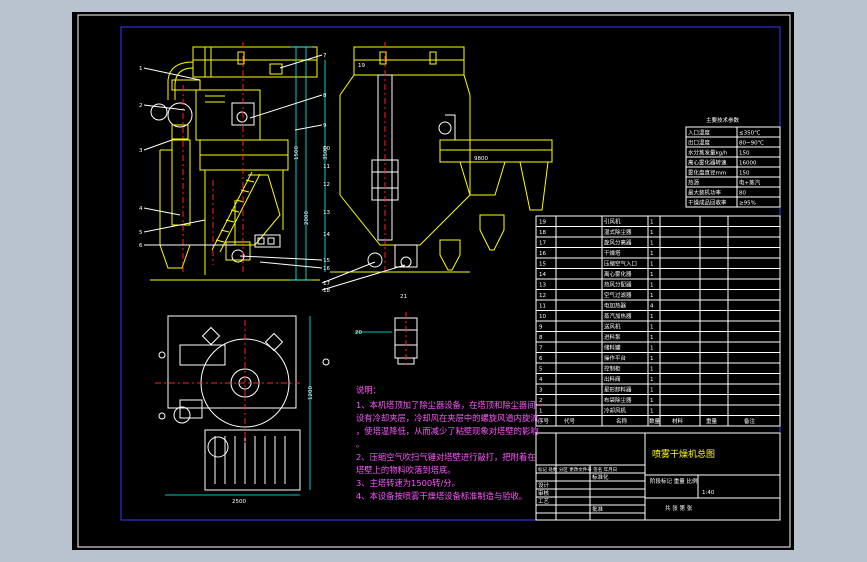 Image resolution: width=867 pixels, height=562 pixels. I want to click on param-name: 干燥成品回收率, so click(707, 203).